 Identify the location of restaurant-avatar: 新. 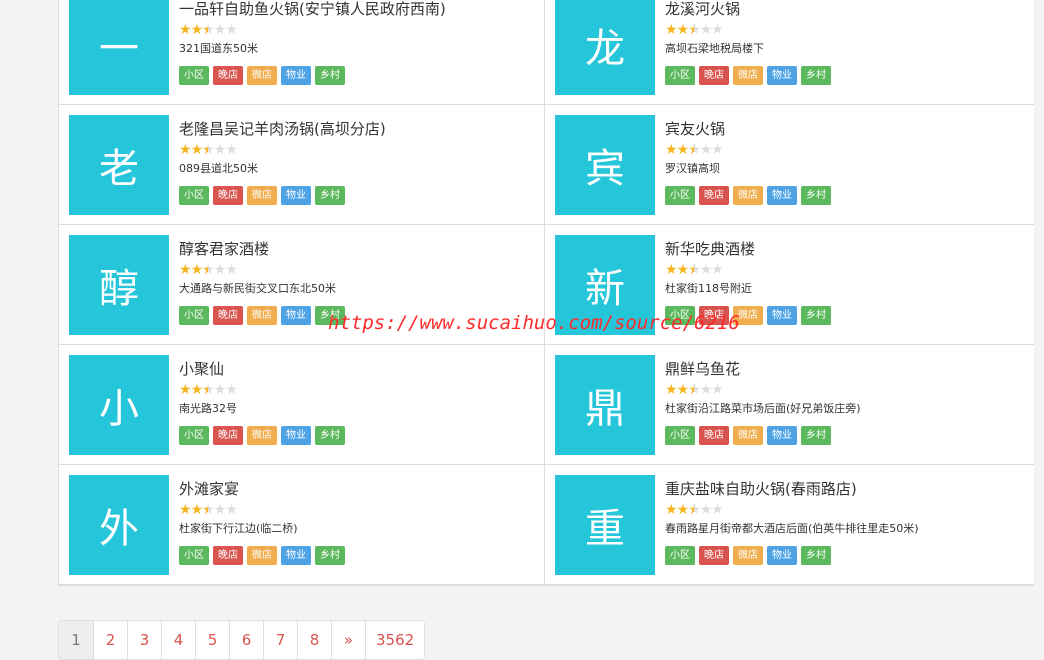
(605, 285).